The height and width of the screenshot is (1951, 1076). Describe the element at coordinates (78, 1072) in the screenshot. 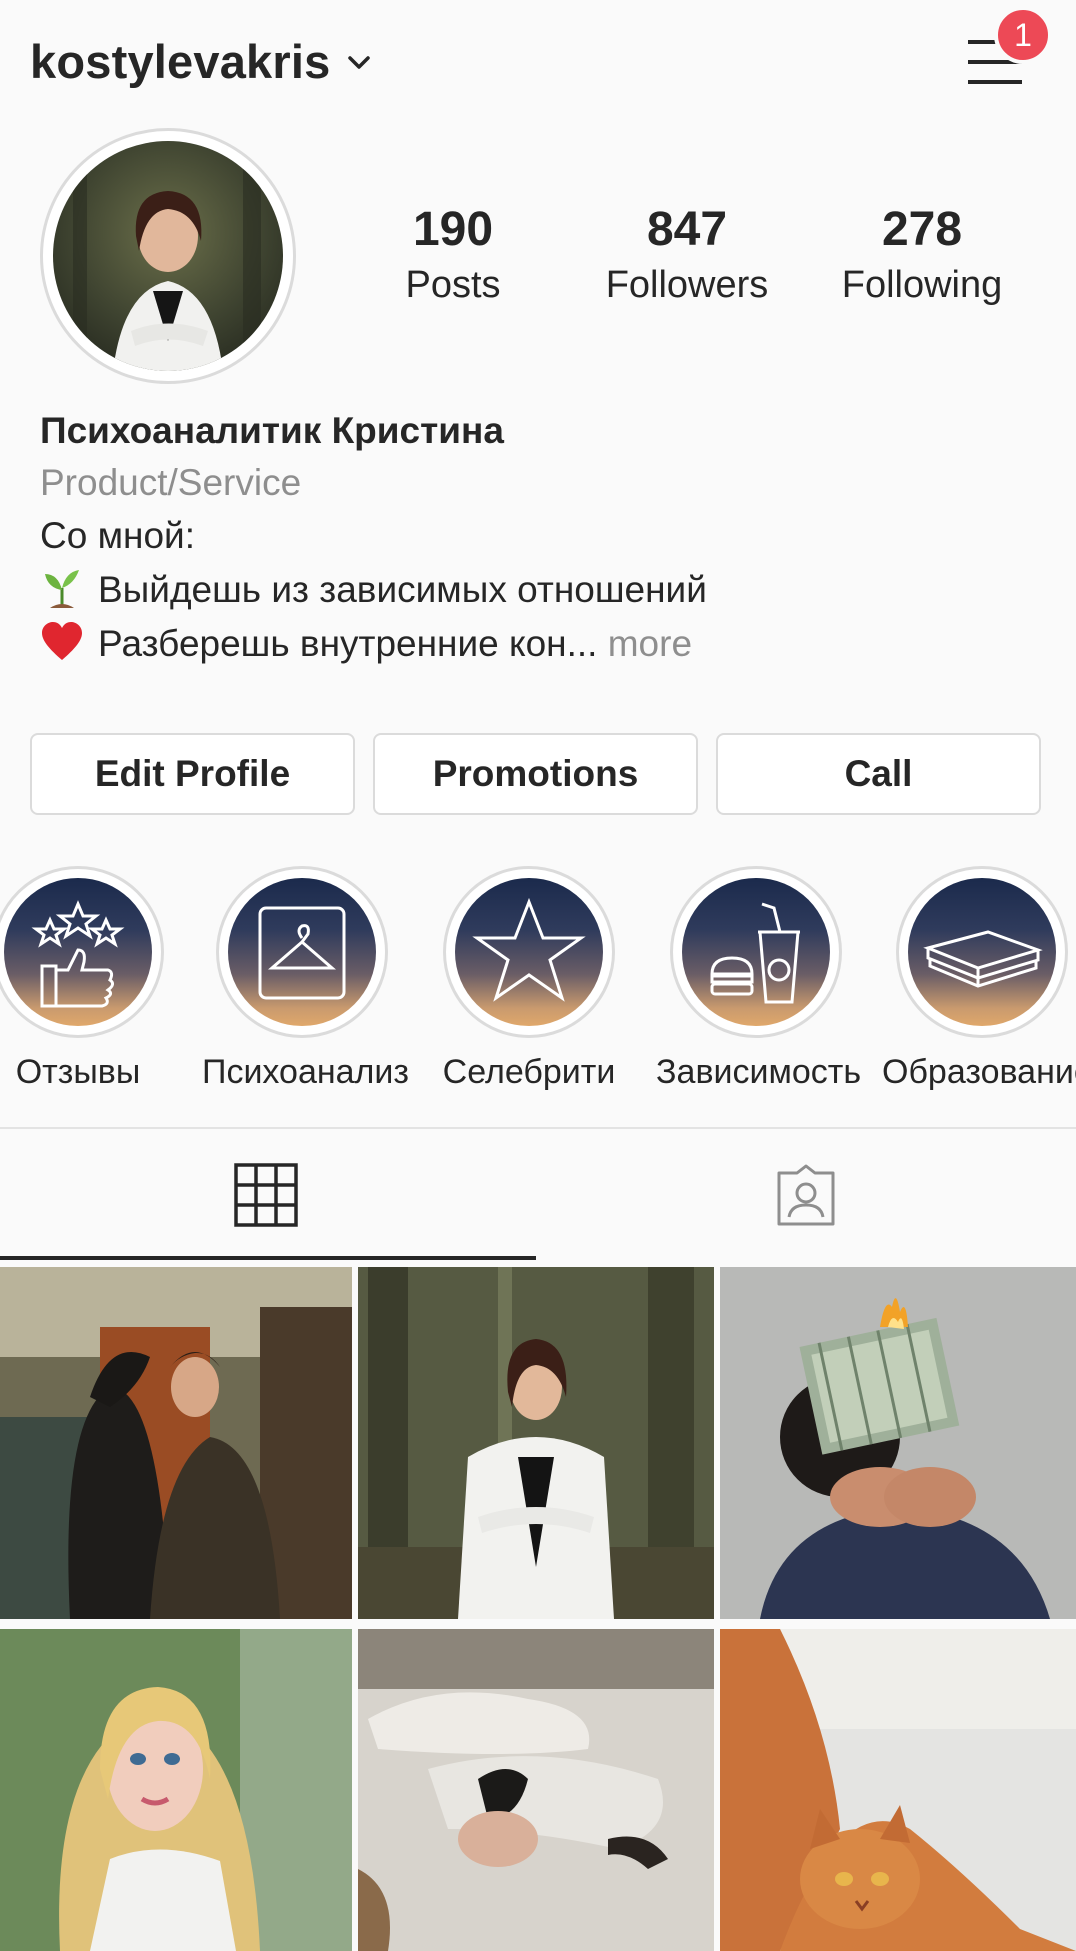

I see `highlight-label: Отзывы` at that location.